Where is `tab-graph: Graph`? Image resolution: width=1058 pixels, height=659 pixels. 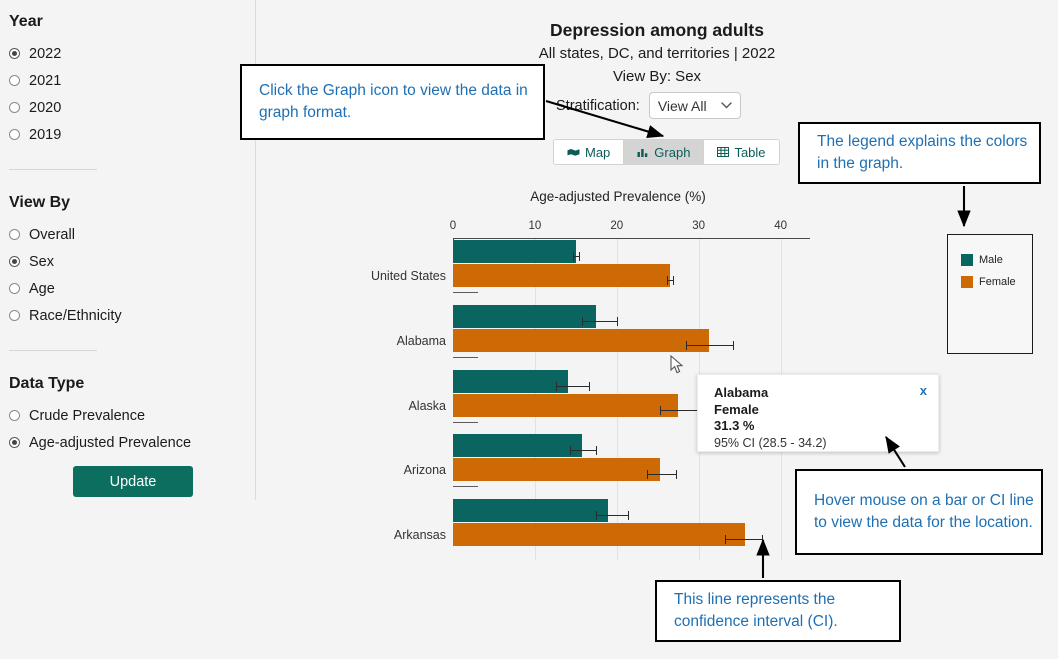
tab-graph: Graph is located at coordinates (664, 152).